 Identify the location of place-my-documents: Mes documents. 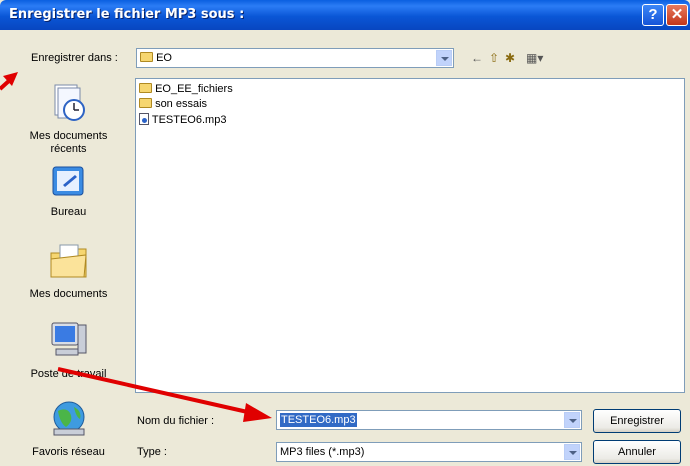
(68, 271).